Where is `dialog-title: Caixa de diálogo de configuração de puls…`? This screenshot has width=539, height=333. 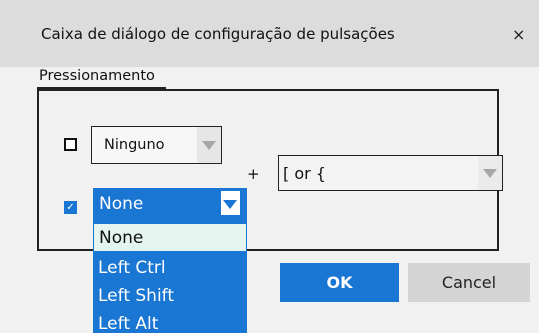
dialog-title: Caixa de diálogo de configuração de puls… is located at coordinates (218, 34).